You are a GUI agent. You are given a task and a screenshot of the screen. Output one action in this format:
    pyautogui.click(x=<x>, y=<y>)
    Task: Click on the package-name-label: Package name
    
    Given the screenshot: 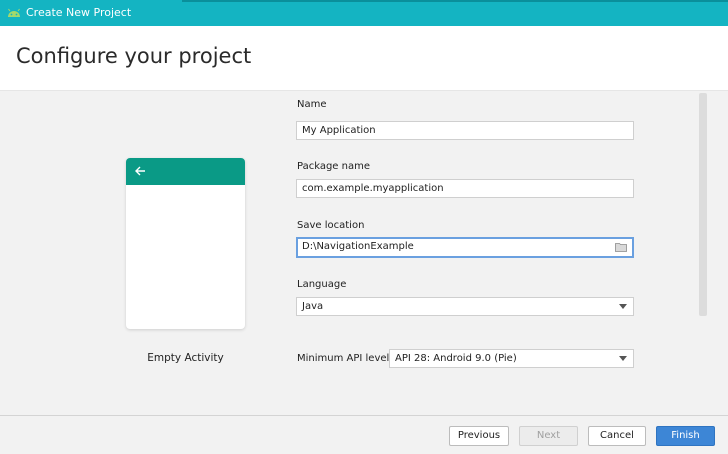 What is the action you would take?
    pyautogui.click(x=333, y=166)
    